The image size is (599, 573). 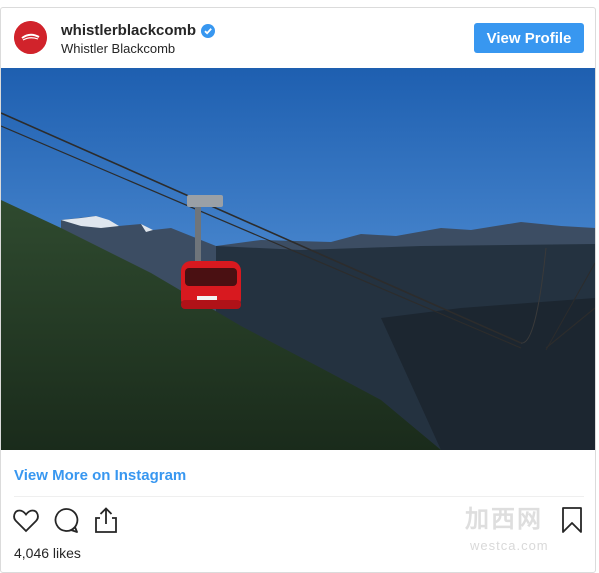 I want to click on watermark-url: westca.com, so click(x=509, y=545).